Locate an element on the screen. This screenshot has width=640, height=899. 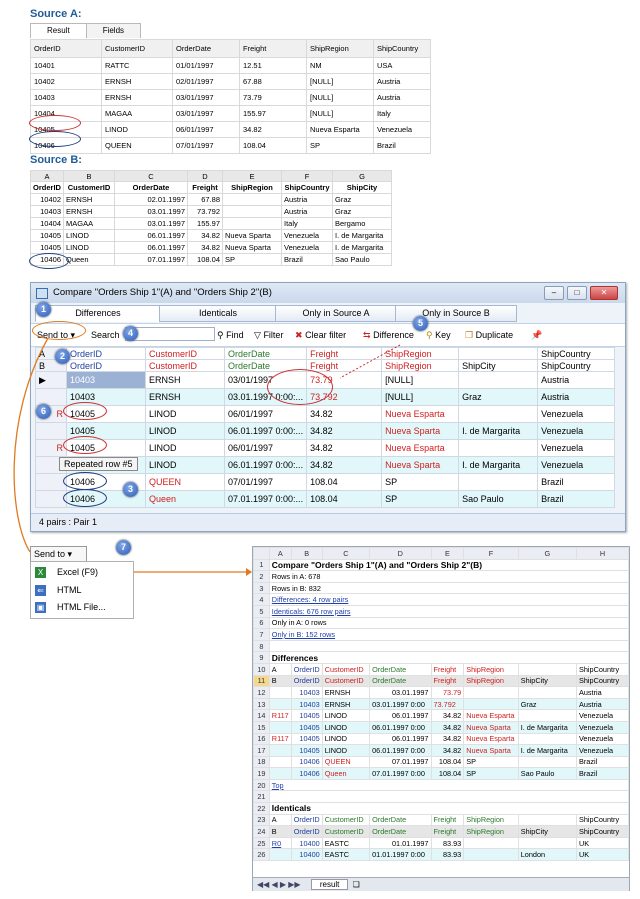
new-sheet-icon: ❏ is located at coordinates (356, 884).